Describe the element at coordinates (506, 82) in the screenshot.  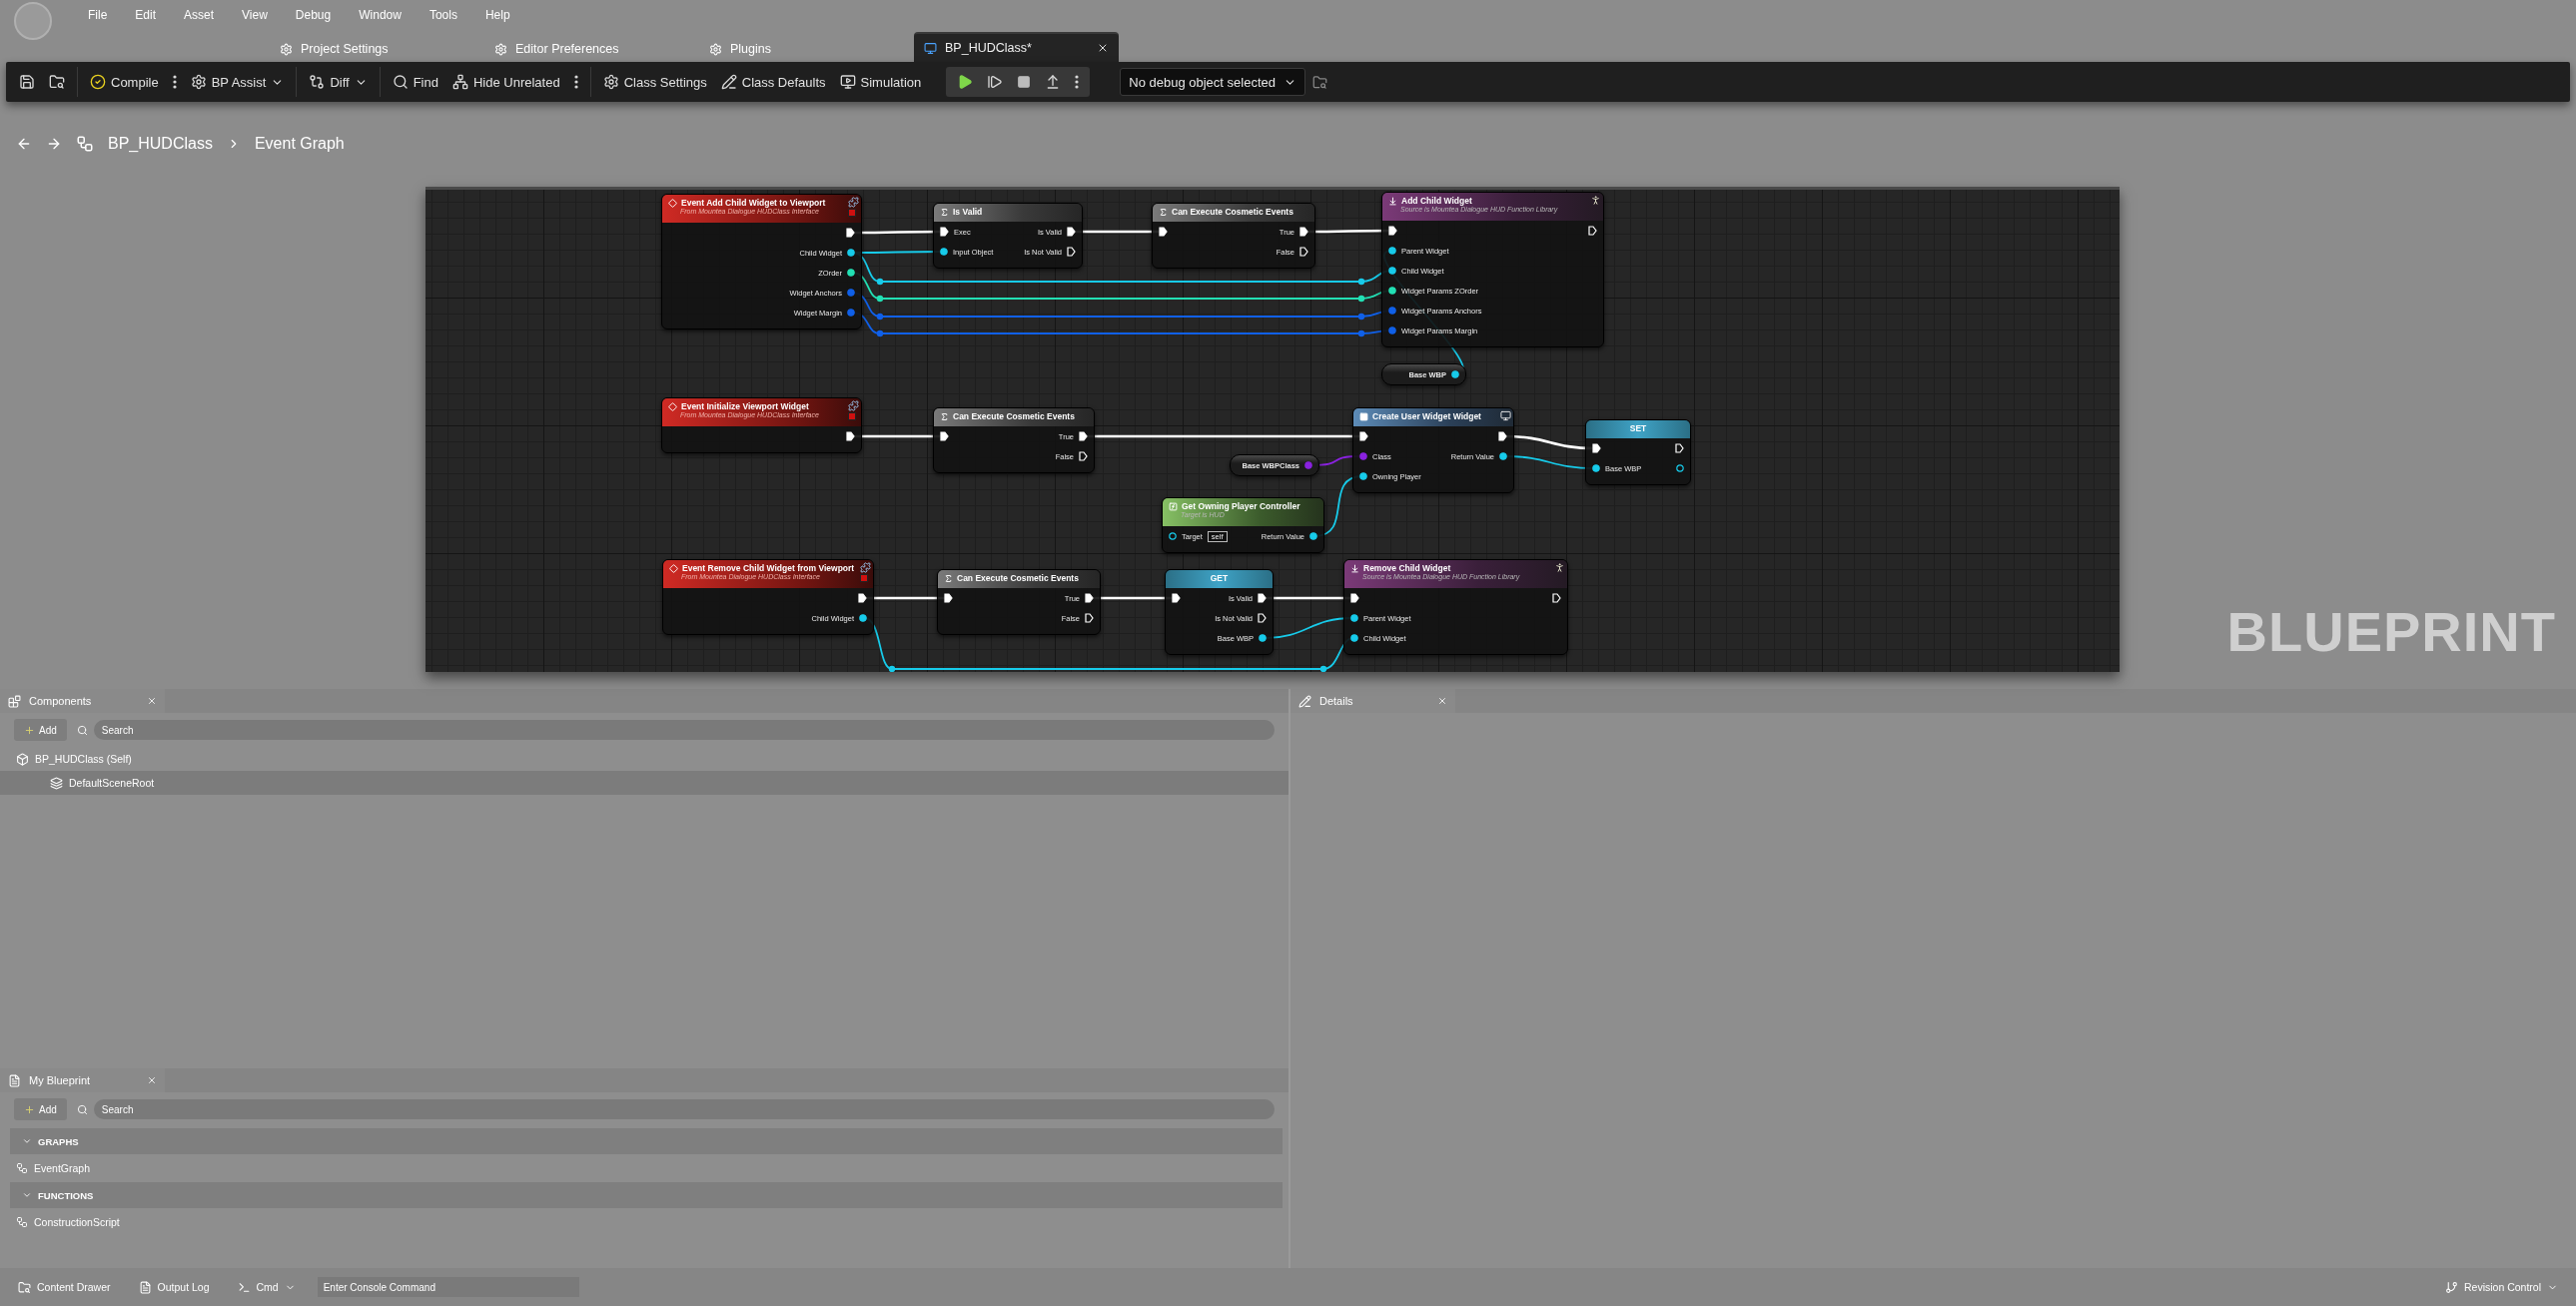
I see `hide-unrelated-button: Hide Unrelated` at that location.